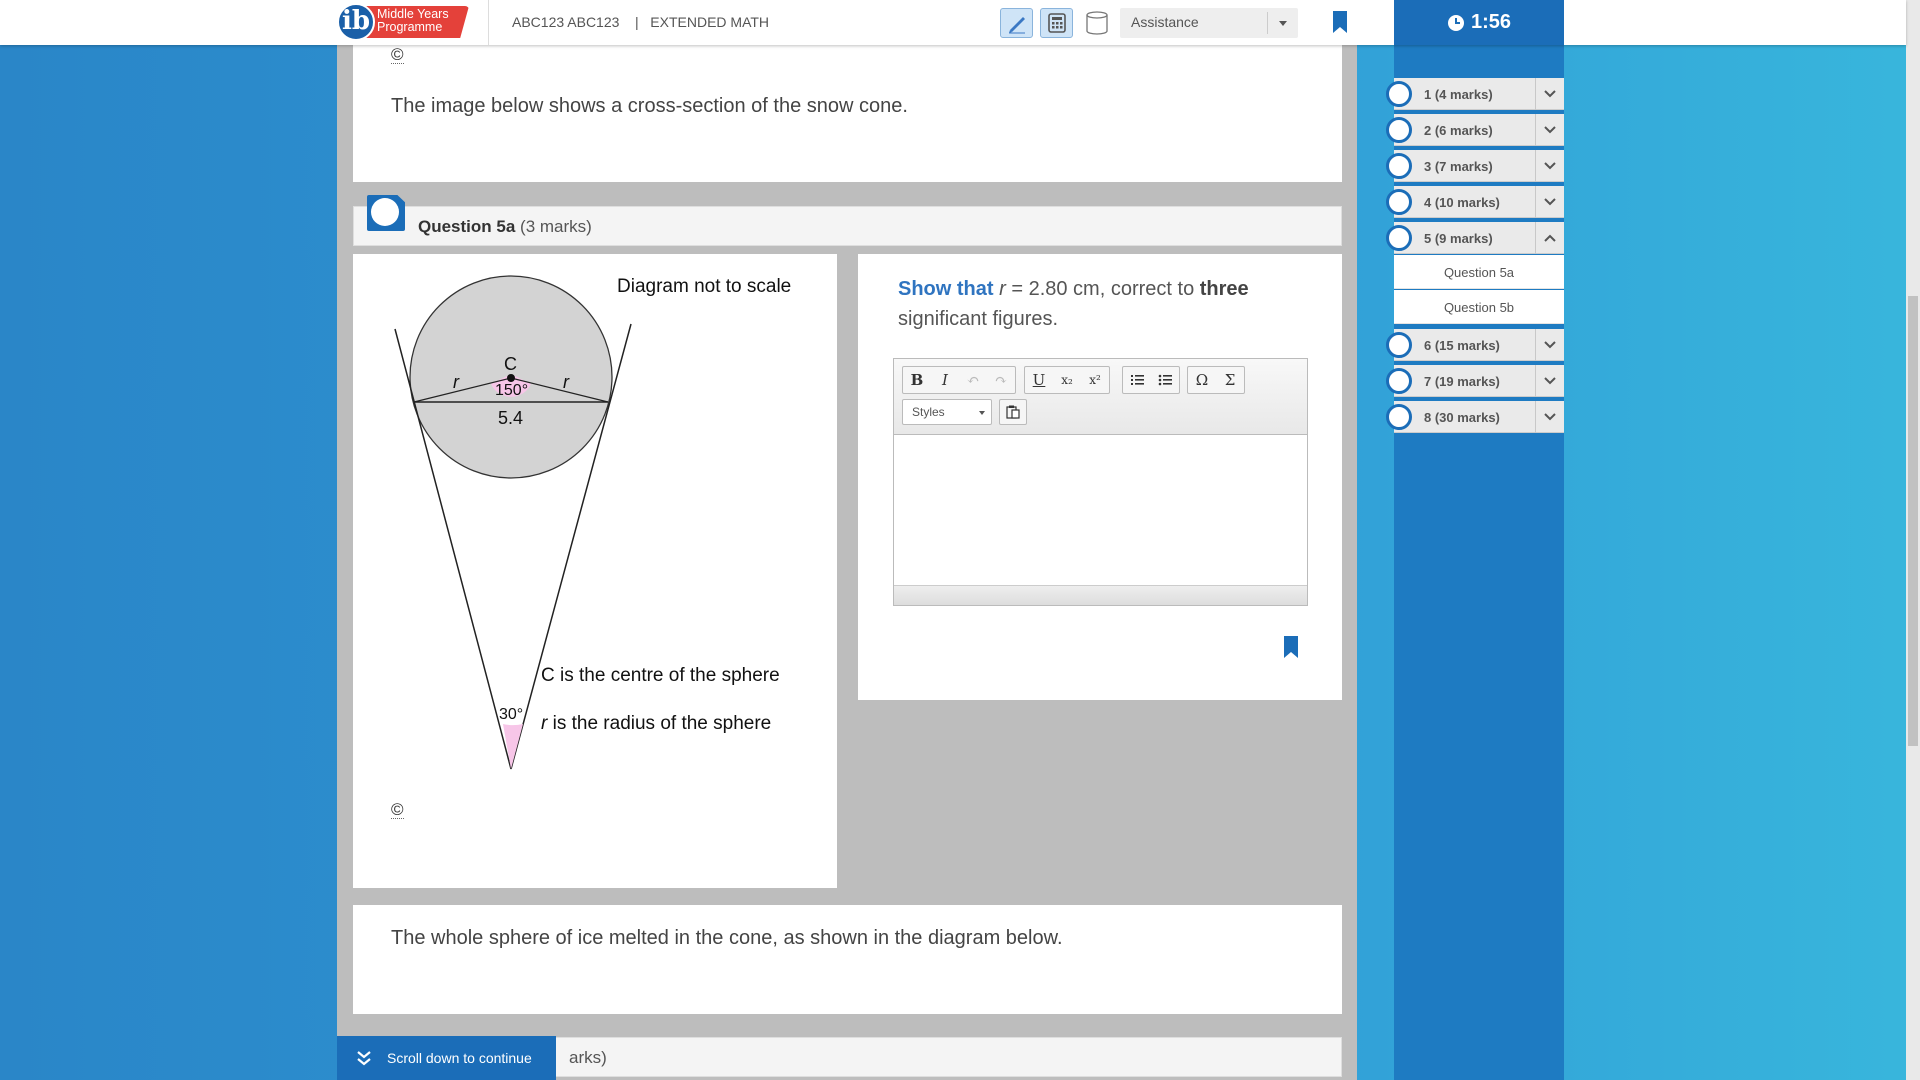 The width and height of the screenshot is (1920, 1080). Describe the element at coordinates (1475, 417) in the screenshot. I see `nav-question-8: 8 (30 marks)` at that location.